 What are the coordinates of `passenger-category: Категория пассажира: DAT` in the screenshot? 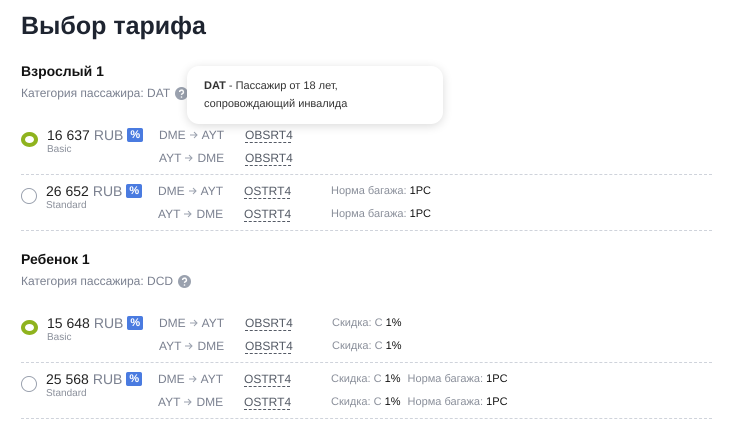 It's located at (95, 93).